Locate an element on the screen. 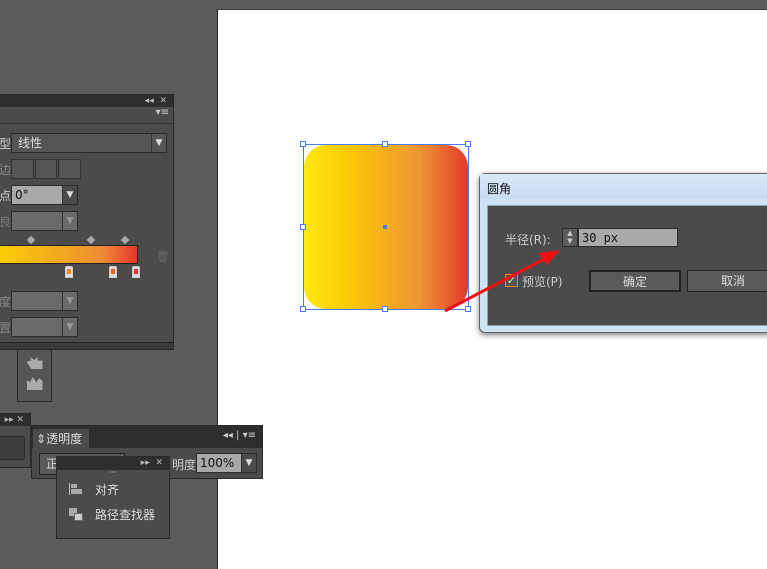 The height and width of the screenshot is (569, 767). panel-item-pathfinder: 路径查找器 is located at coordinates (113, 514).